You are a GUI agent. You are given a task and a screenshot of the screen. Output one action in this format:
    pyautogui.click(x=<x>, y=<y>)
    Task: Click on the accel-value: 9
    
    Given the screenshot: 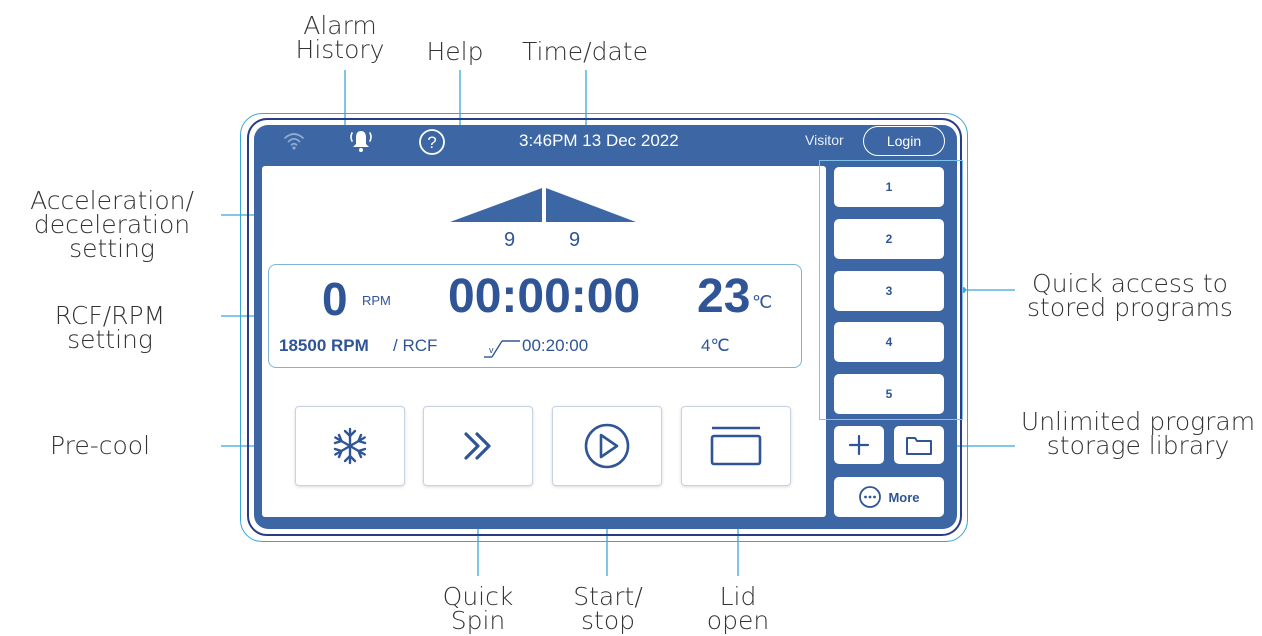 What is the action you would take?
    pyautogui.click(x=510, y=240)
    